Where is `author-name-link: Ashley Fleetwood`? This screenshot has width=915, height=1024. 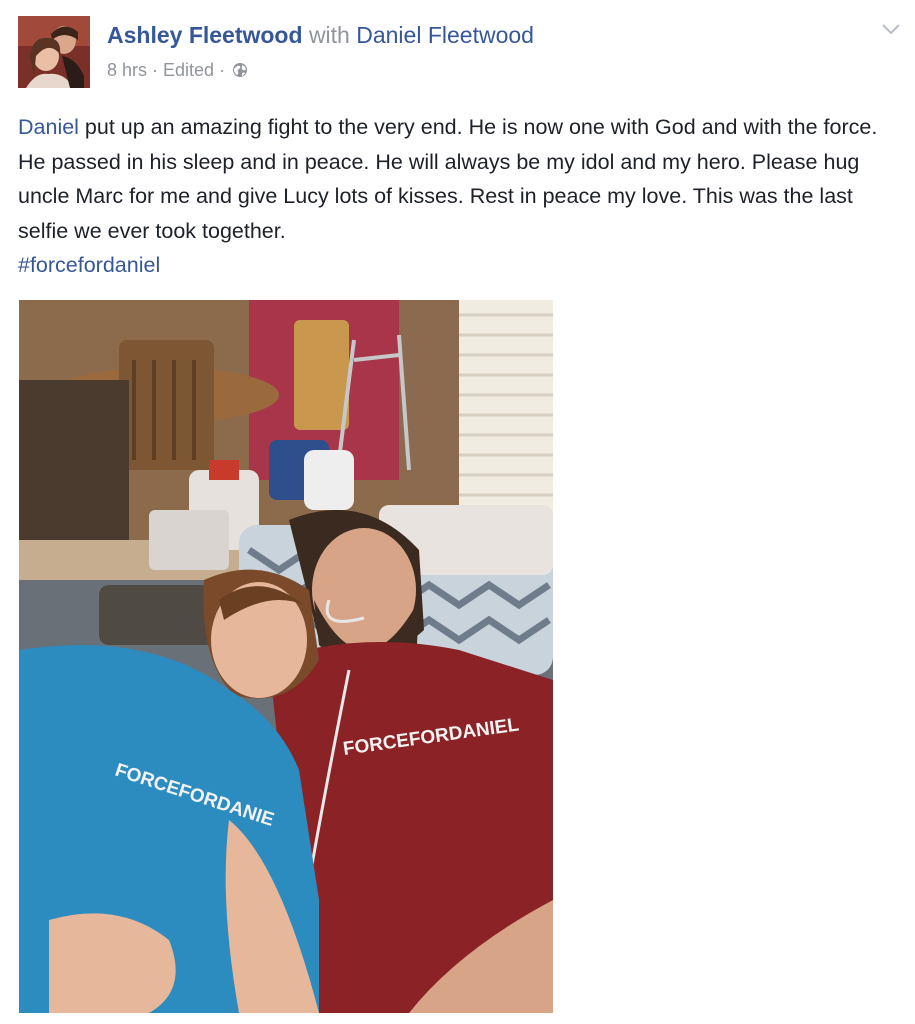 author-name-link: Ashley Fleetwood is located at coordinates (205, 35).